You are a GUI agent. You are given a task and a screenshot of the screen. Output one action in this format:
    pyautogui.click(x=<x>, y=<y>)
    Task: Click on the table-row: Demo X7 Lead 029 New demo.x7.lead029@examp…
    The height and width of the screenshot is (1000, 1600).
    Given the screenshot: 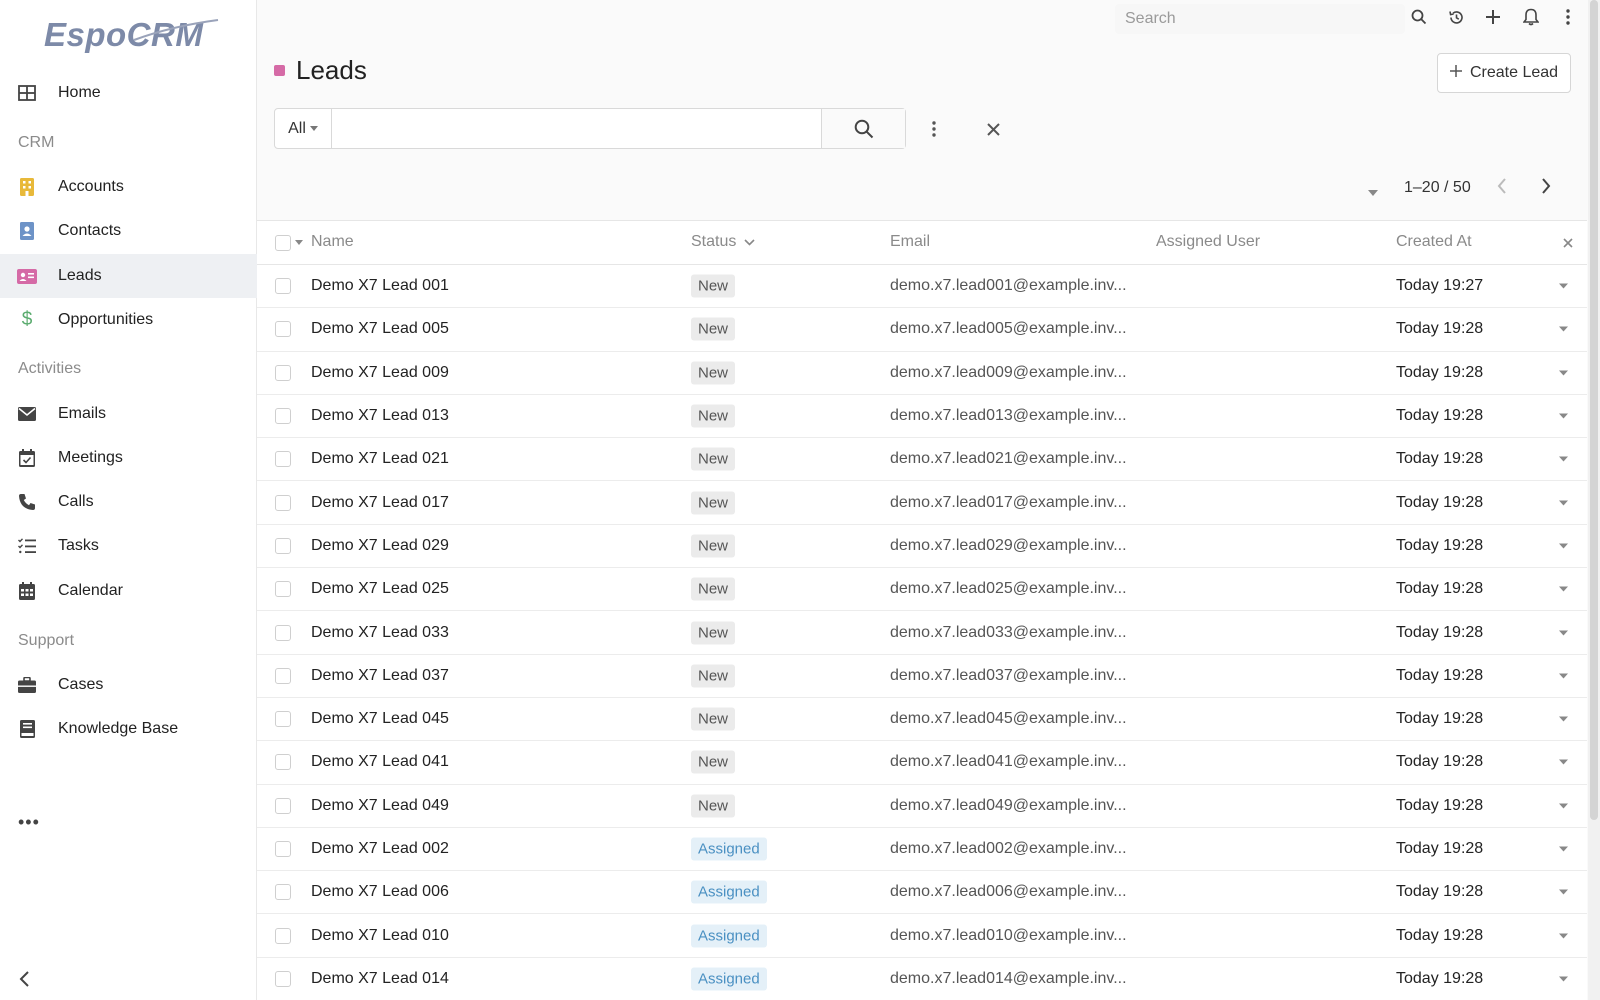 What is the action you would take?
    pyautogui.click(x=922, y=547)
    